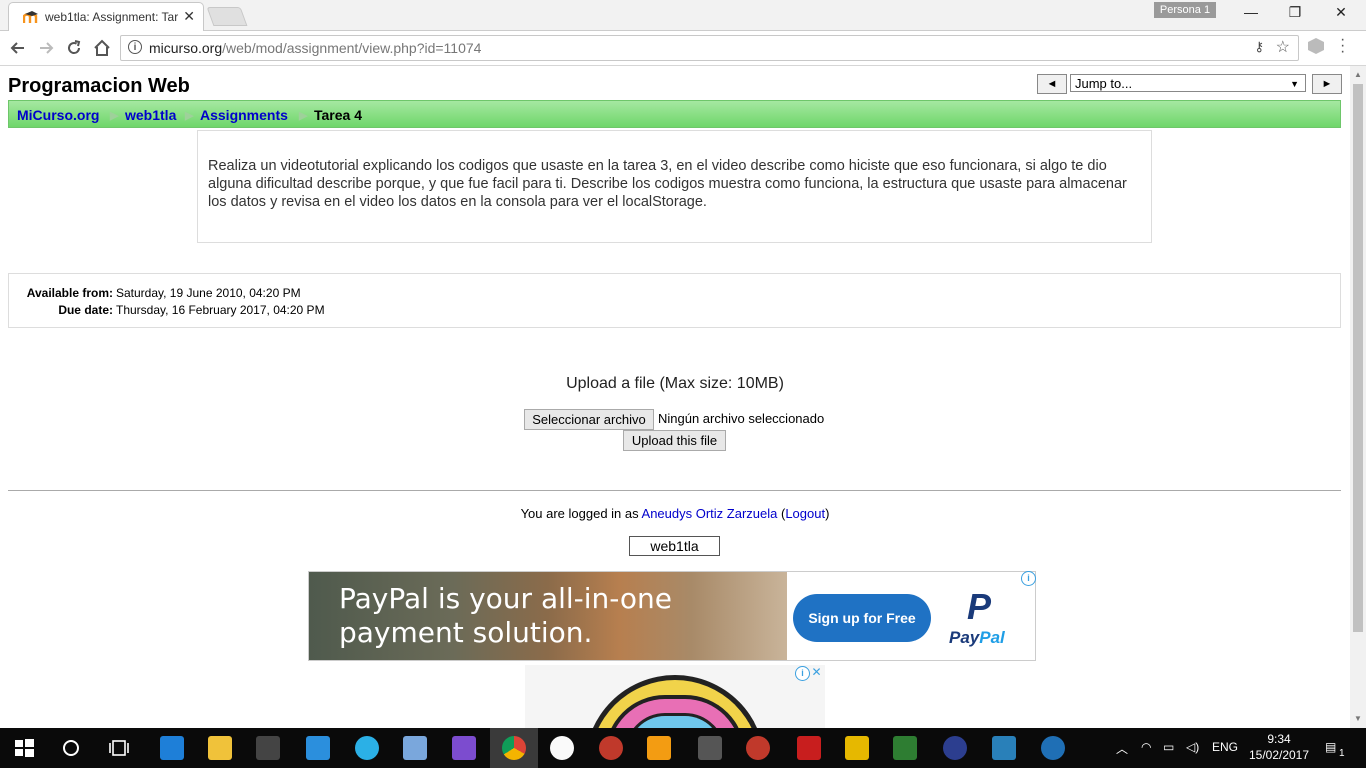 Image resolution: width=1366 pixels, height=768 pixels. What do you see at coordinates (979, 606) in the screenshot?
I see `paypal-logo-icon: P` at bounding box center [979, 606].